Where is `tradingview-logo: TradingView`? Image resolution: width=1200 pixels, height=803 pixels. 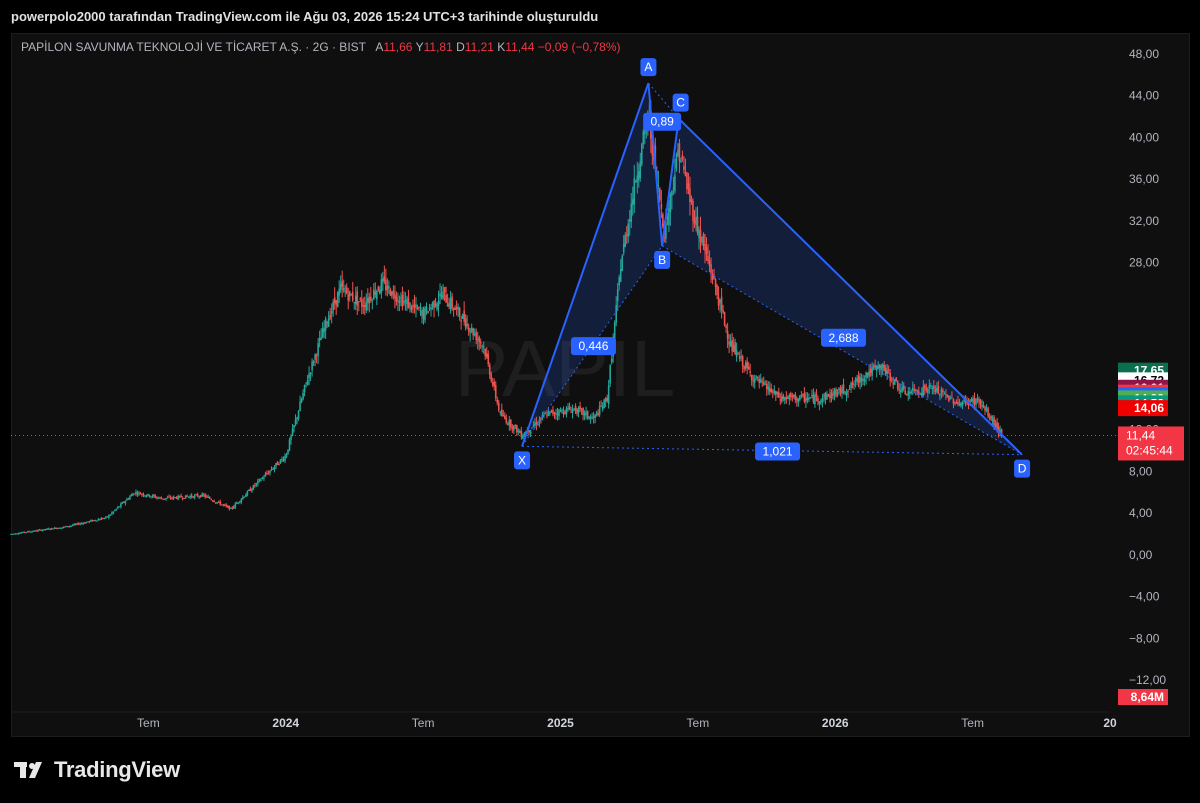
tradingview-logo: TradingView is located at coordinates (97, 770).